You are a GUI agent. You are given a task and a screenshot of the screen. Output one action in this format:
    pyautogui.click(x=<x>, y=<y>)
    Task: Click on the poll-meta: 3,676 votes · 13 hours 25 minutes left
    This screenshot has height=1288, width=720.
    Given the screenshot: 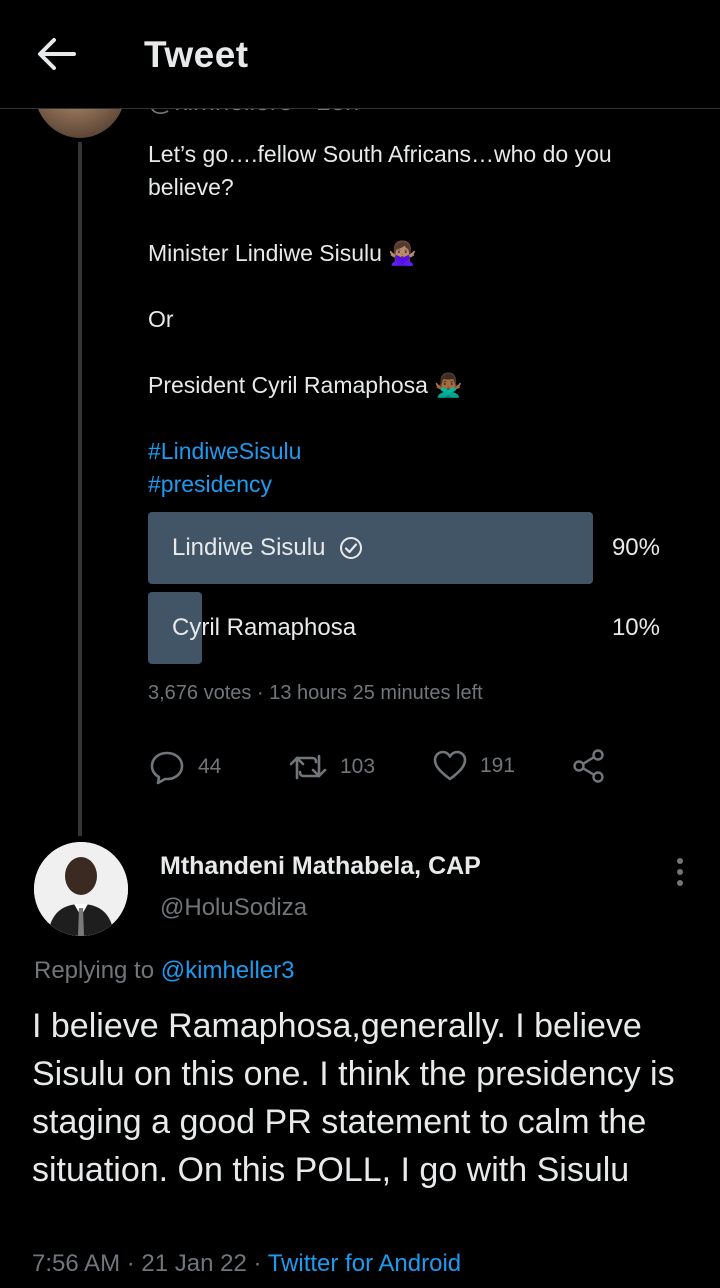 What is the action you would take?
    pyautogui.click(x=315, y=693)
    